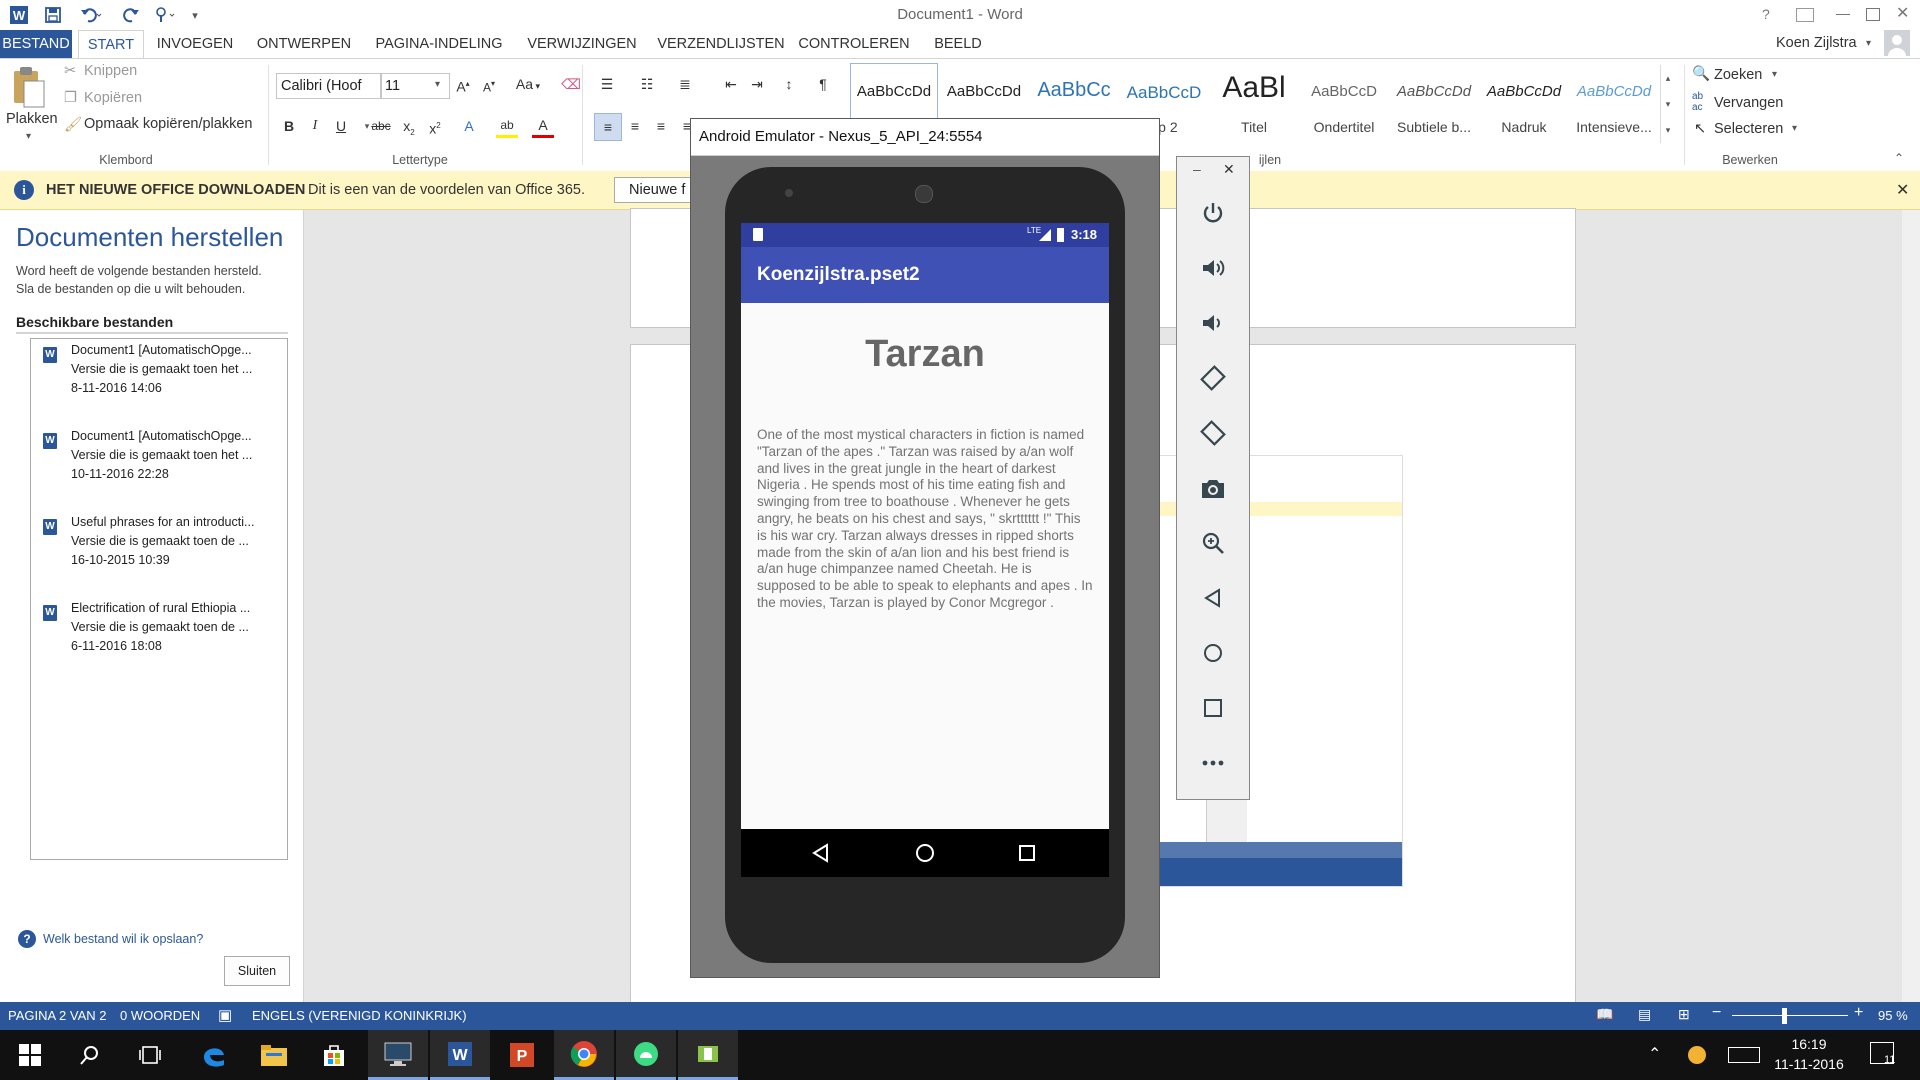 Image resolution: width=1920 pixels, height=1080 pixels. I want to click on zoom-slider-track, so click(1790, 1015).